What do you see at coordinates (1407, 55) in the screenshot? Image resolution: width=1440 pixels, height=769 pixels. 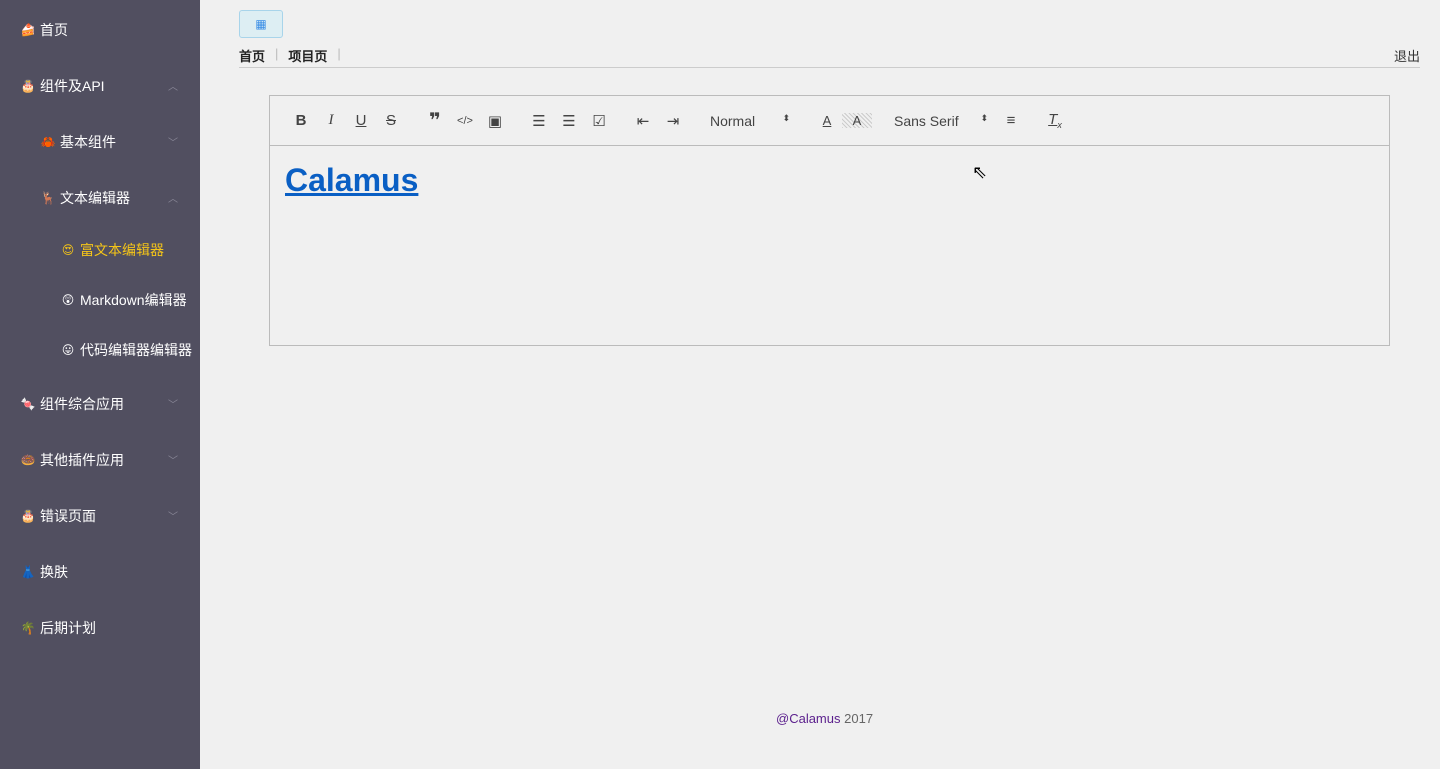 I see `logout-link: 退出` at bounding box center [1407, 55].